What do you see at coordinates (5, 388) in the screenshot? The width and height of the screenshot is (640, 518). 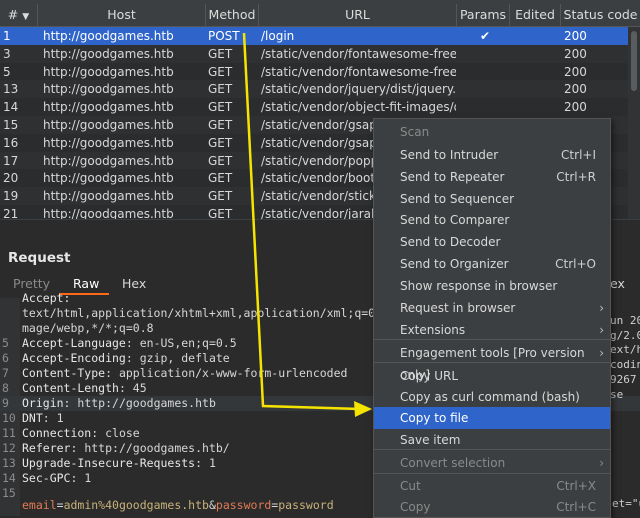 I see `line-number: 8` at bounding box center [5, 388].